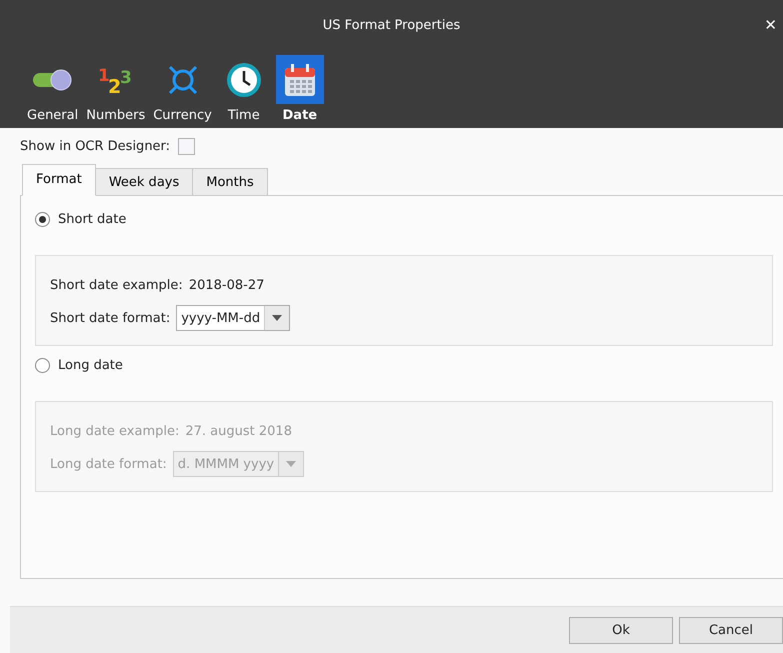  Describe the element at coordinates (244, 80) in the screenshot. I see `clock-icon` at that location.